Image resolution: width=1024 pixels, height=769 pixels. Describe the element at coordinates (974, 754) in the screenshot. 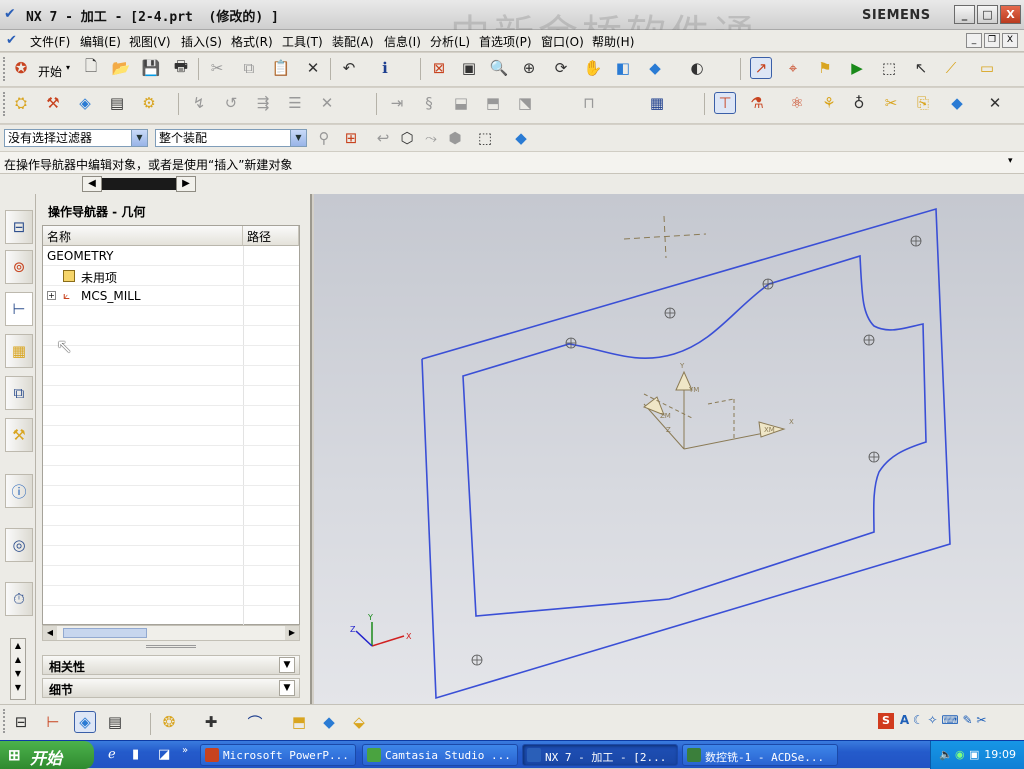

I see `tray-app-icon: ▣` at that location.